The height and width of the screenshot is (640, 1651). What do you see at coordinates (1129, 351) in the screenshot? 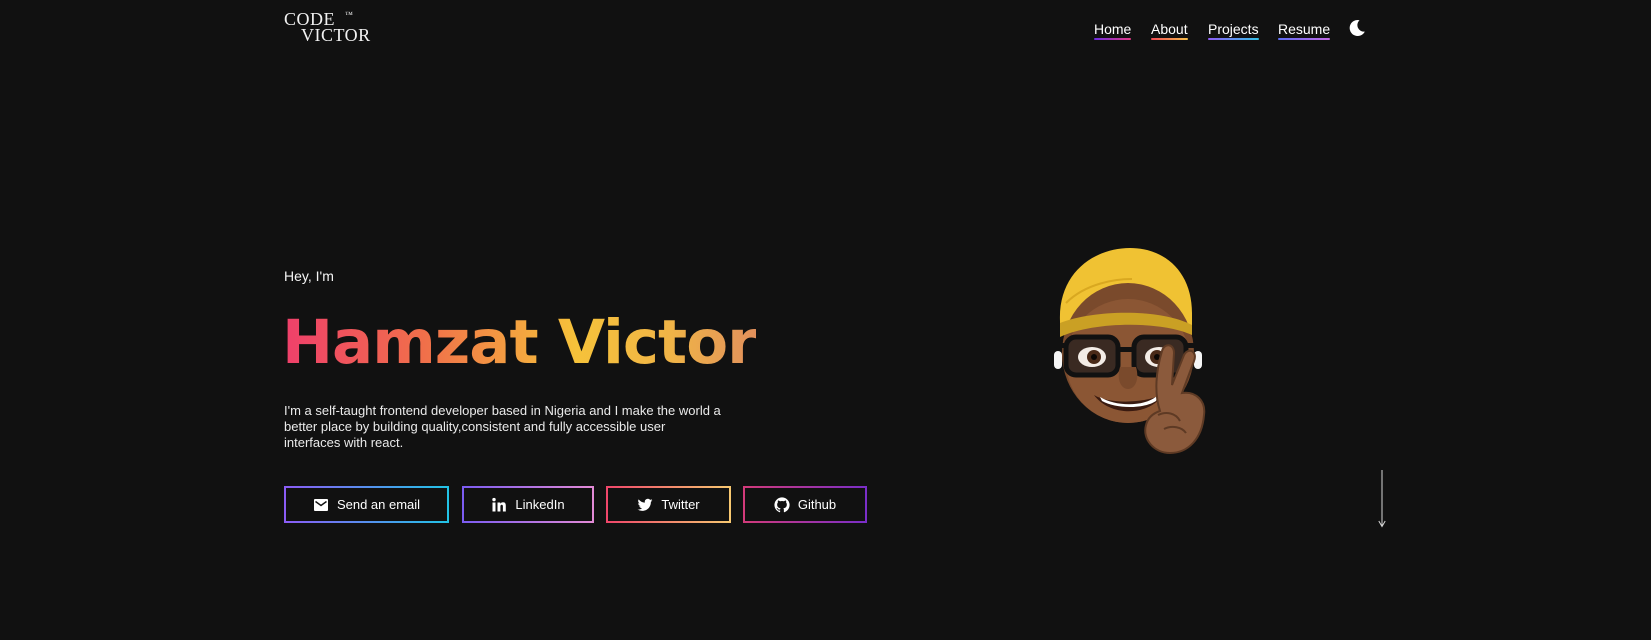
I see `memoji-avatar` at bounding box center [1129, 351].